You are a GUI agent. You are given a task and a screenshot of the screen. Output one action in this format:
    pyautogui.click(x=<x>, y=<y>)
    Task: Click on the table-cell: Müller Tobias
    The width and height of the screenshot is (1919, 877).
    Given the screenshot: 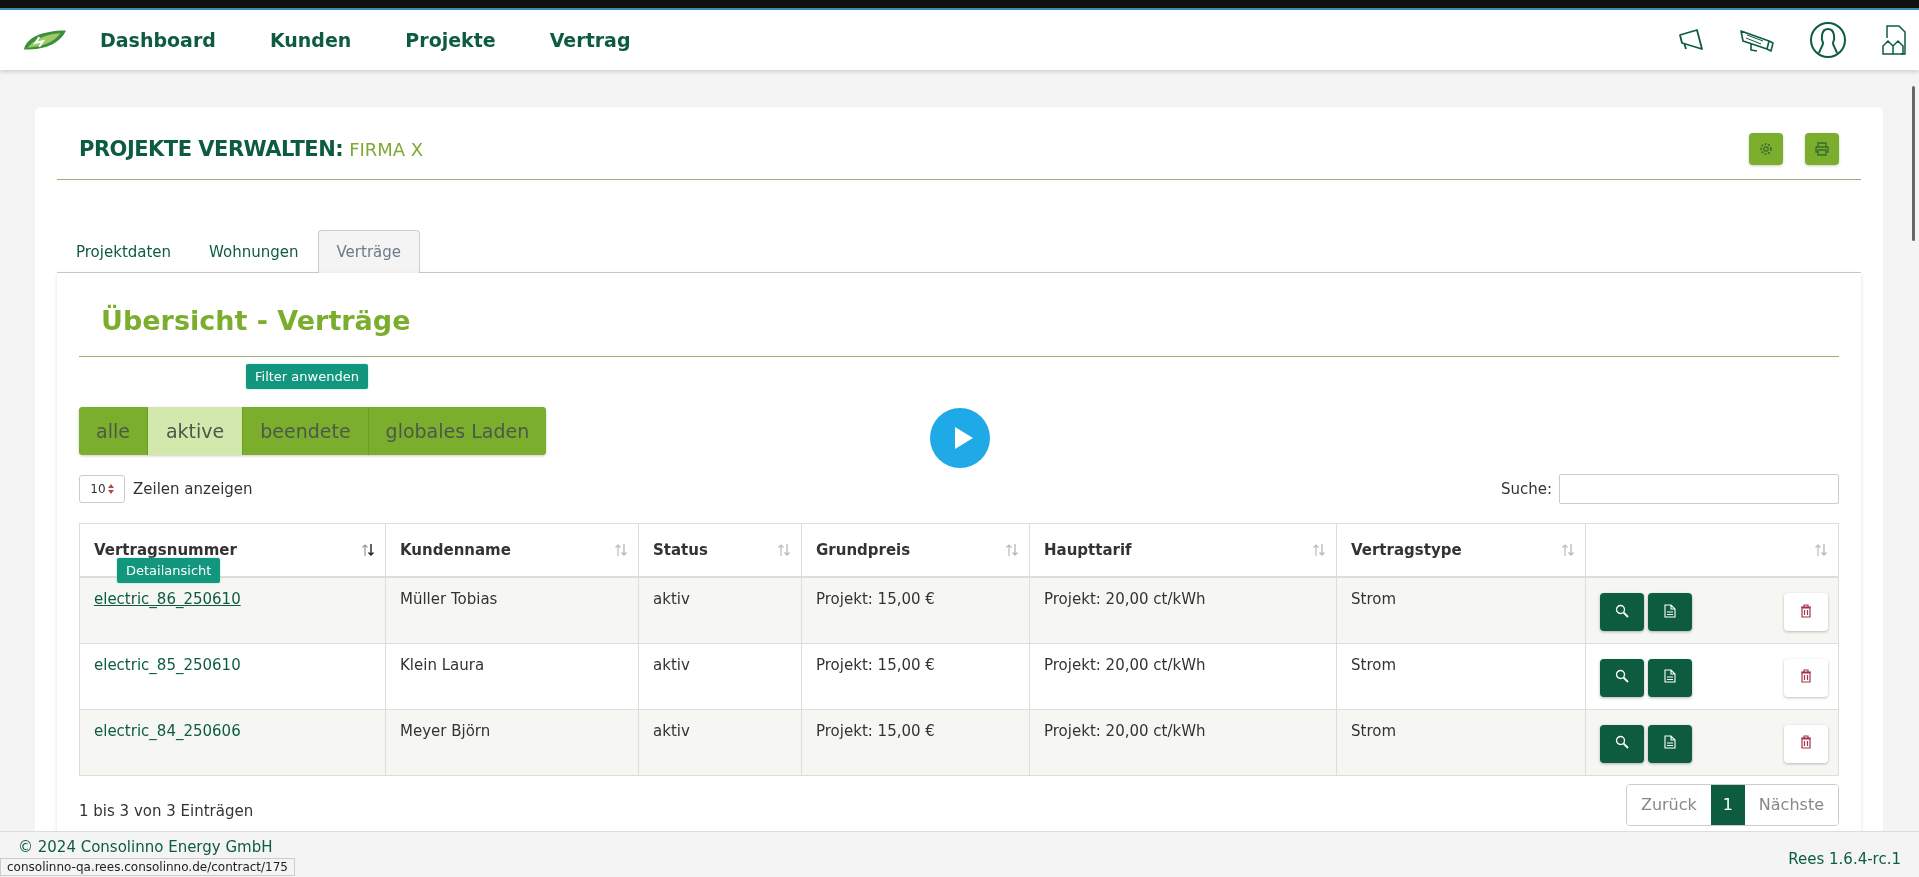 What is the action you would take?
    pyautogui.click(x=449, y=599)
    